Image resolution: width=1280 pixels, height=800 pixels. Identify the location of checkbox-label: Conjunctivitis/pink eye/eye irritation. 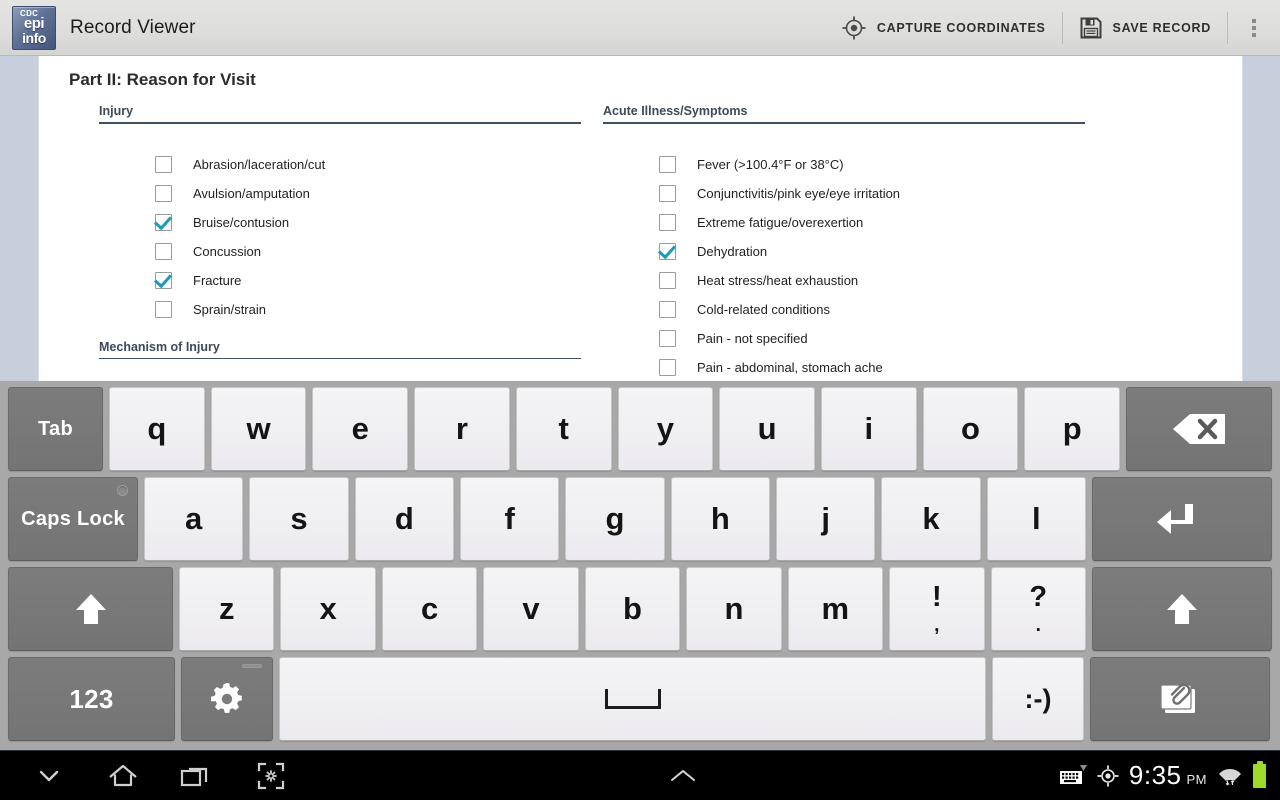
(799, 193).